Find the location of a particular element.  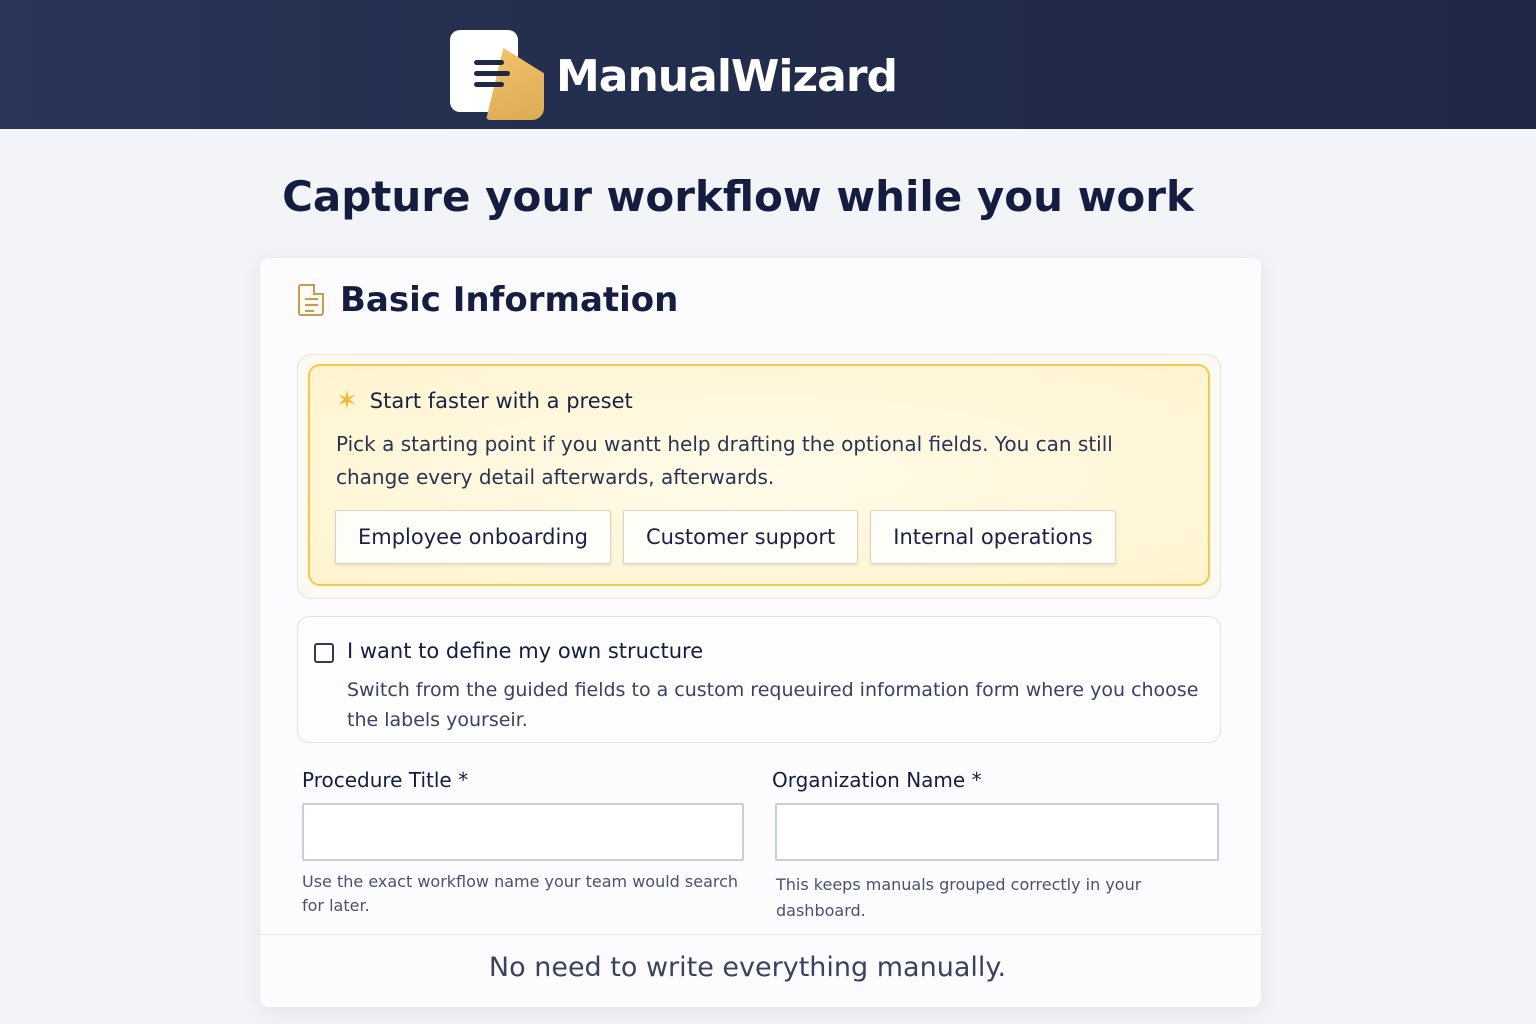

preset-title: Start faster with a preset is located at coordinates (501, 401).